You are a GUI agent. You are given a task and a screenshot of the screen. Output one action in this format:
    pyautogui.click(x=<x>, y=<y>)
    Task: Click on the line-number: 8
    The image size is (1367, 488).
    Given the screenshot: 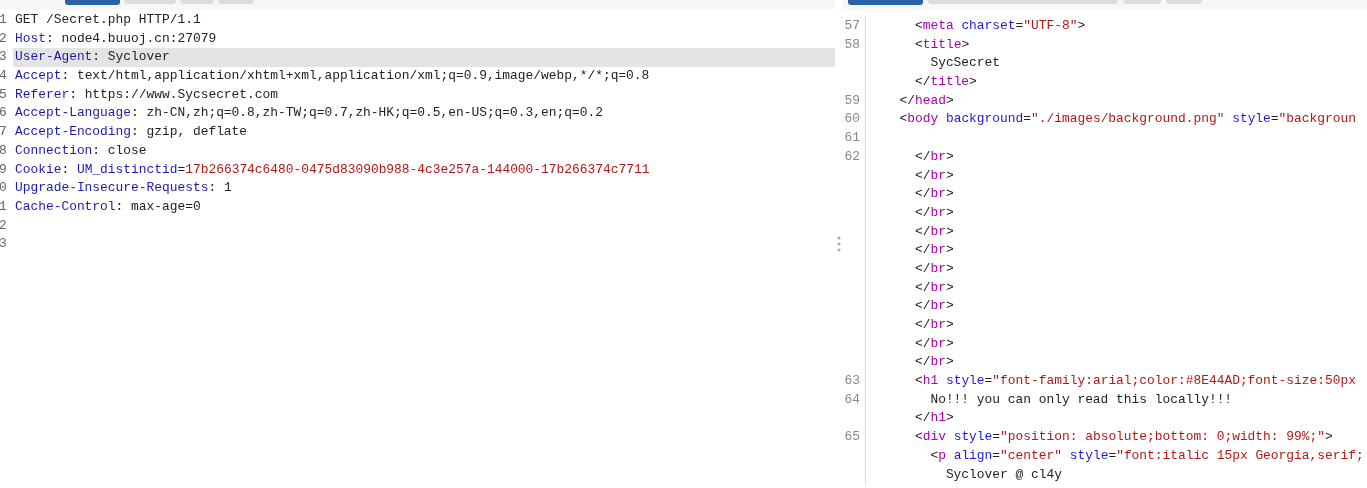 What is the action you would take?
    pyautogui.click(x=4, y=150)
    